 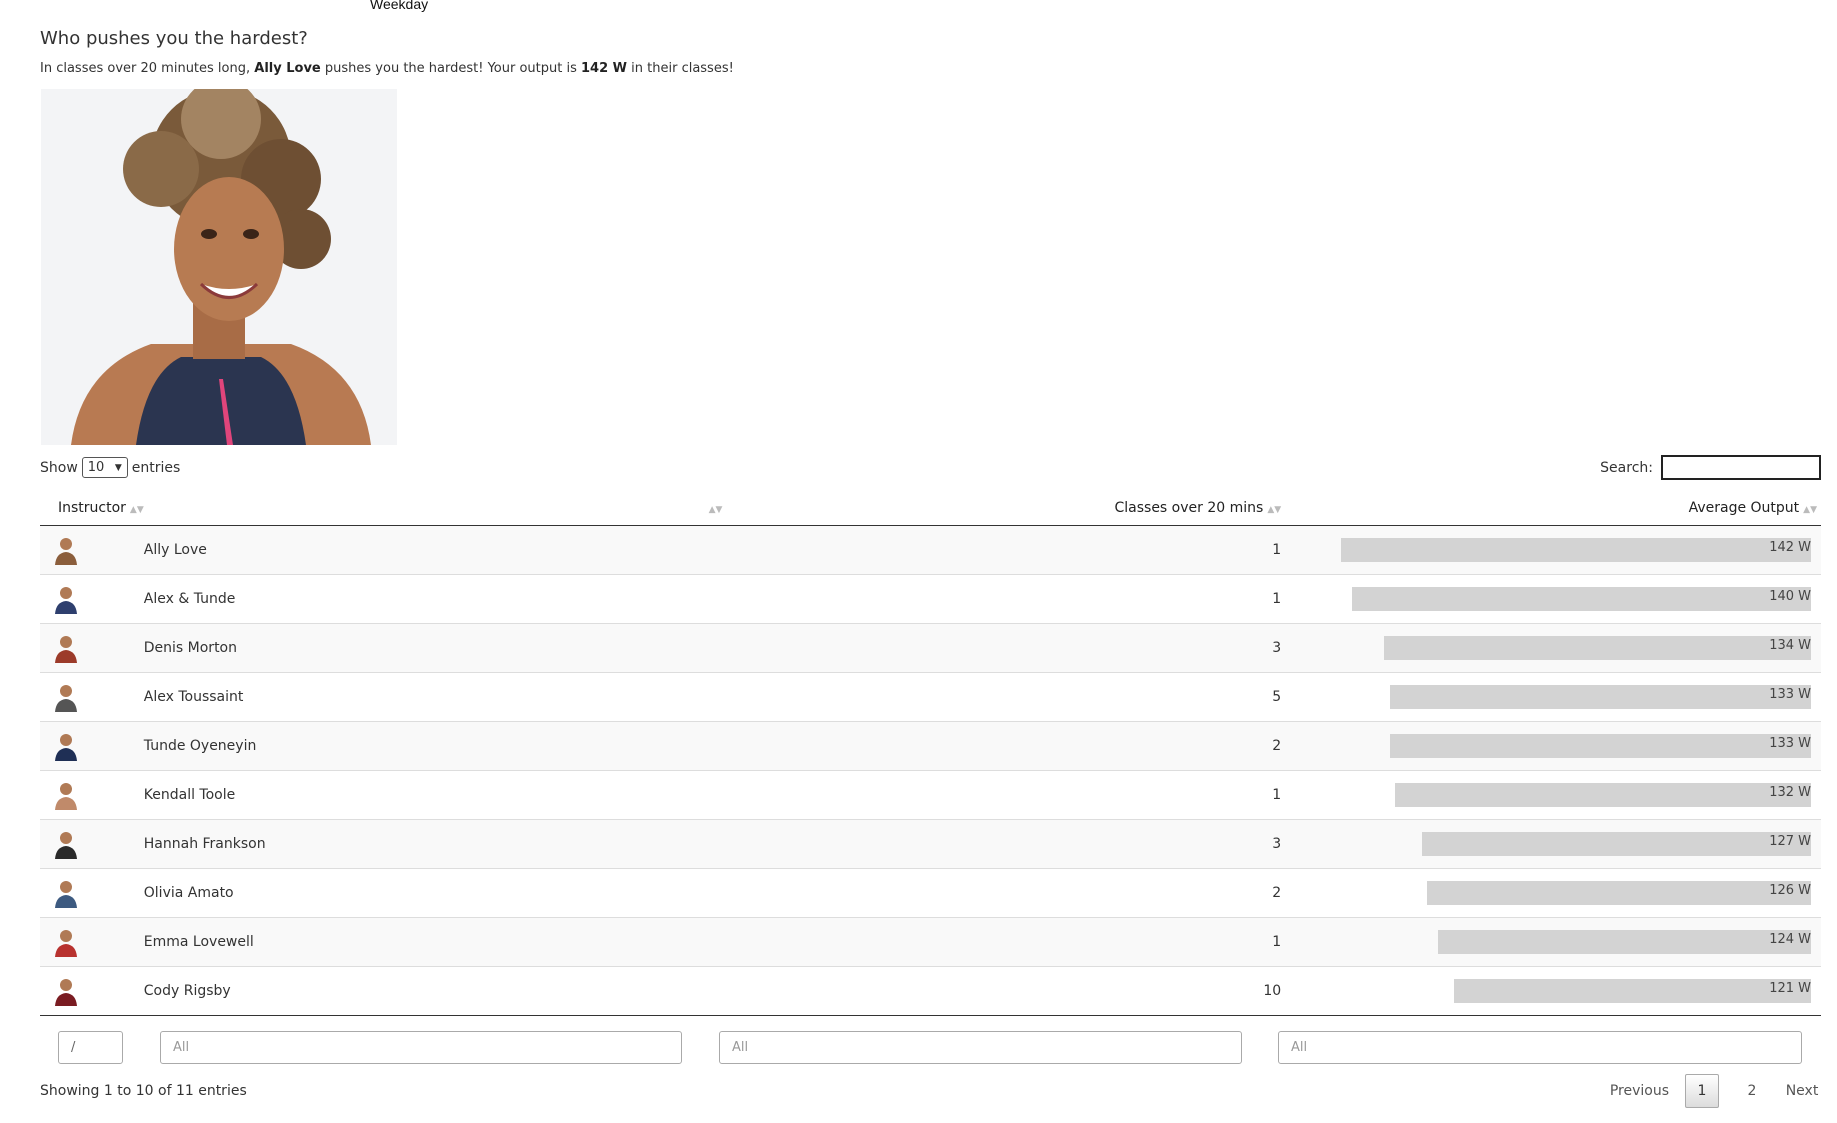 I want to click on average-output-cell: 133 W, so click(x=1556, y=697).